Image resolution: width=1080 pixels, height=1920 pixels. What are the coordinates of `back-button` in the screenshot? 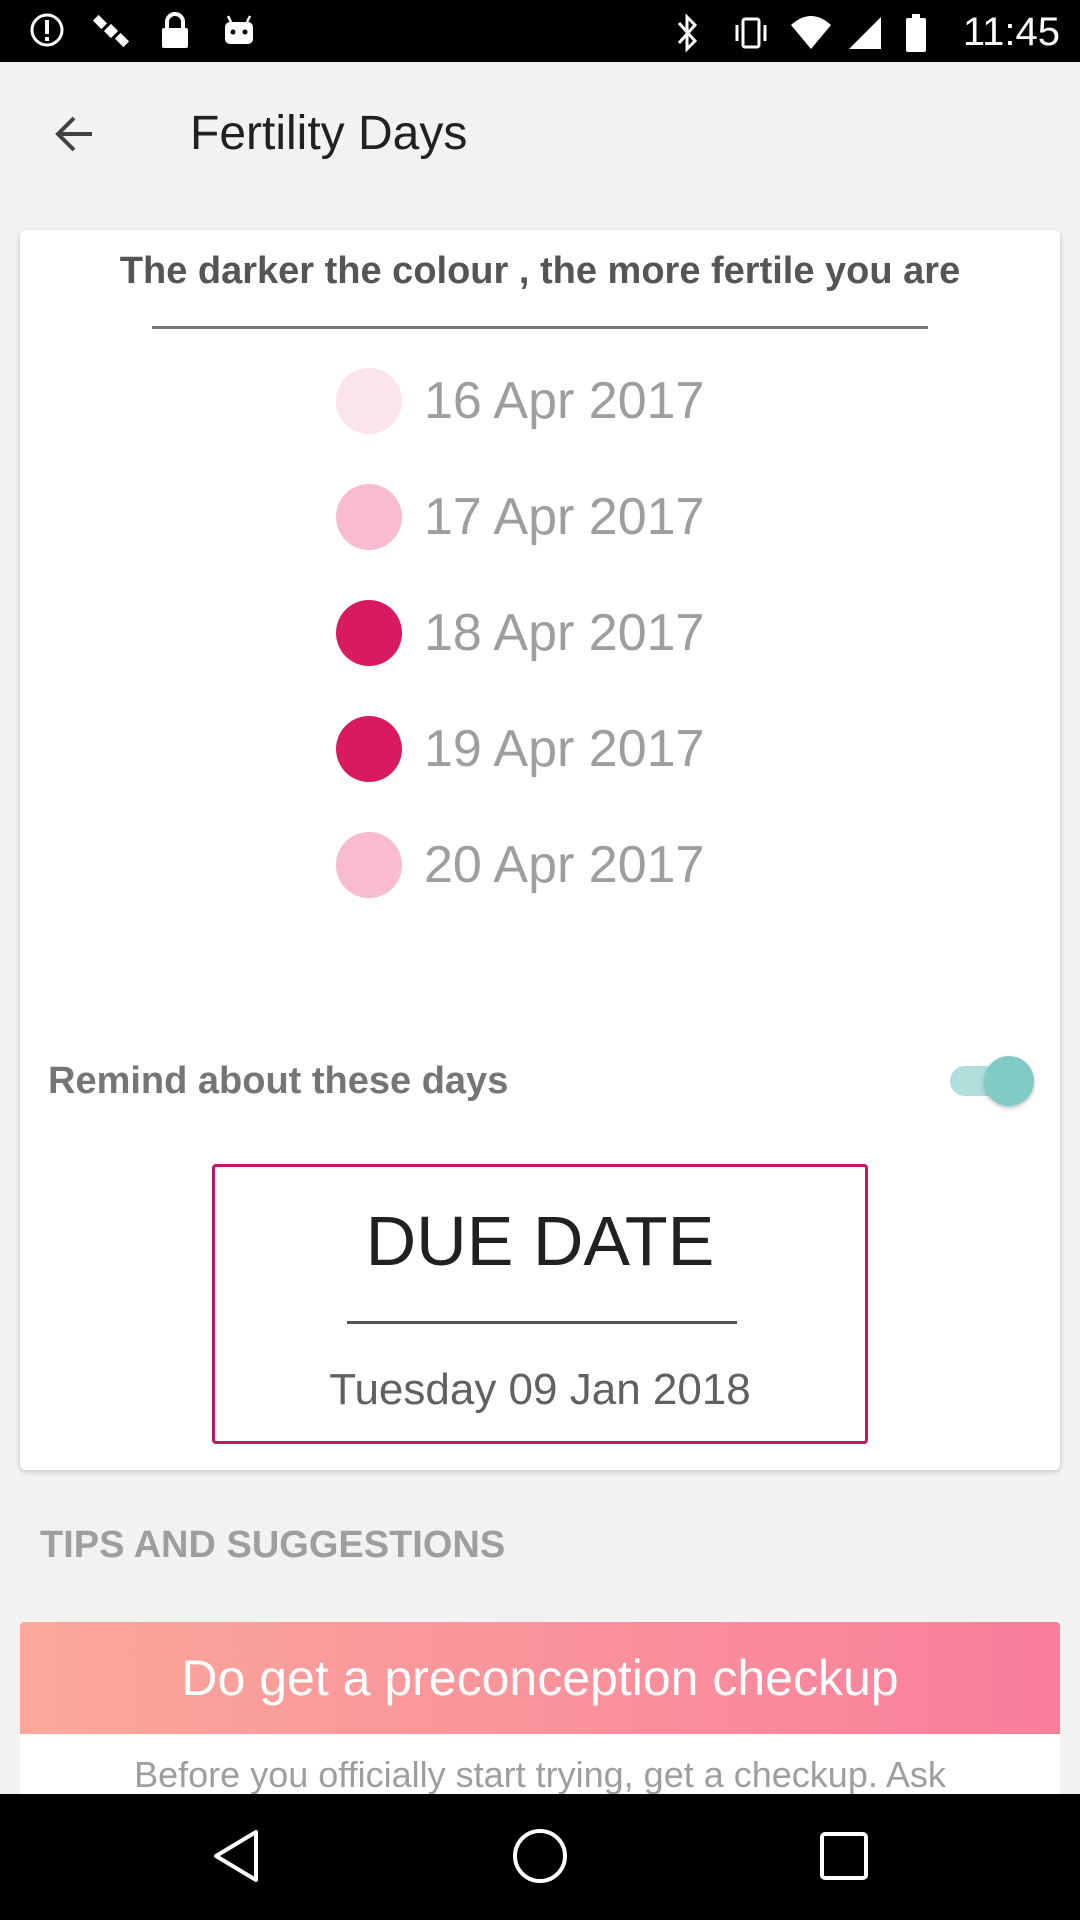 It's located at (74, 136).